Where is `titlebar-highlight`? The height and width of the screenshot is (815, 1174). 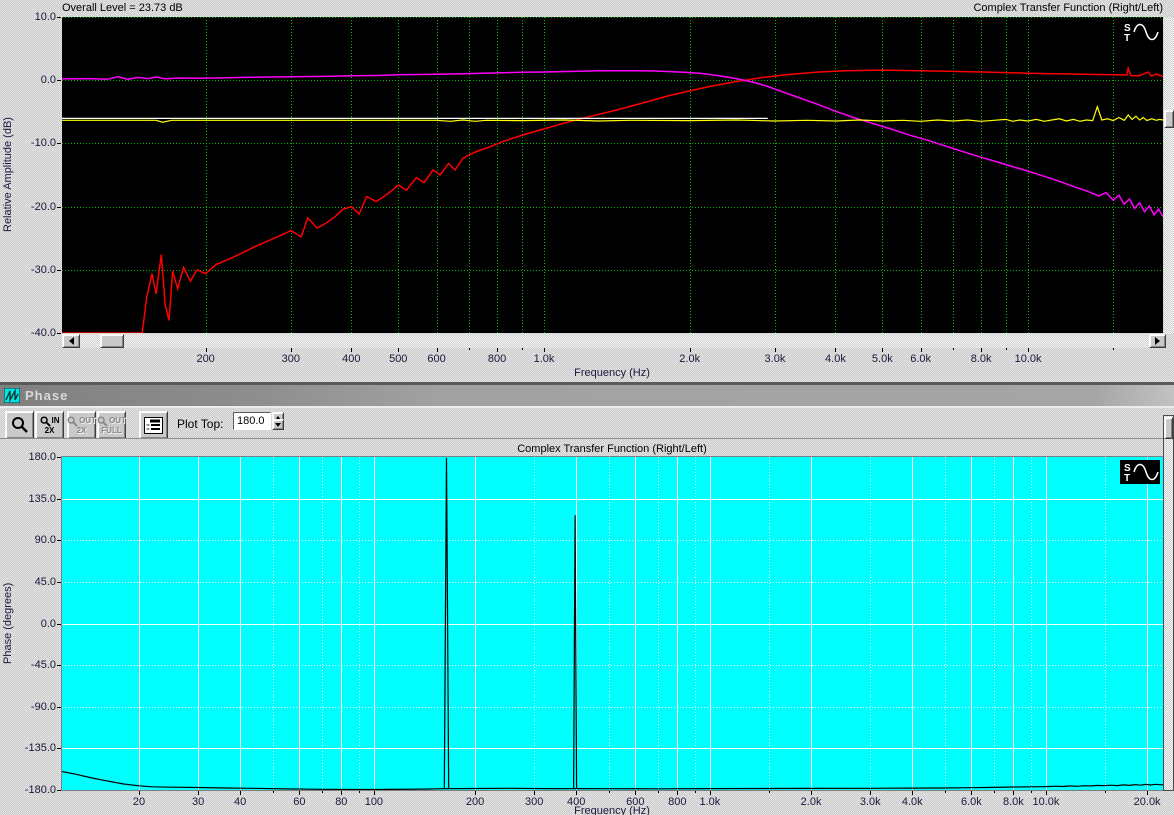
titlebar-highlight is located at coordinates (587, 407).